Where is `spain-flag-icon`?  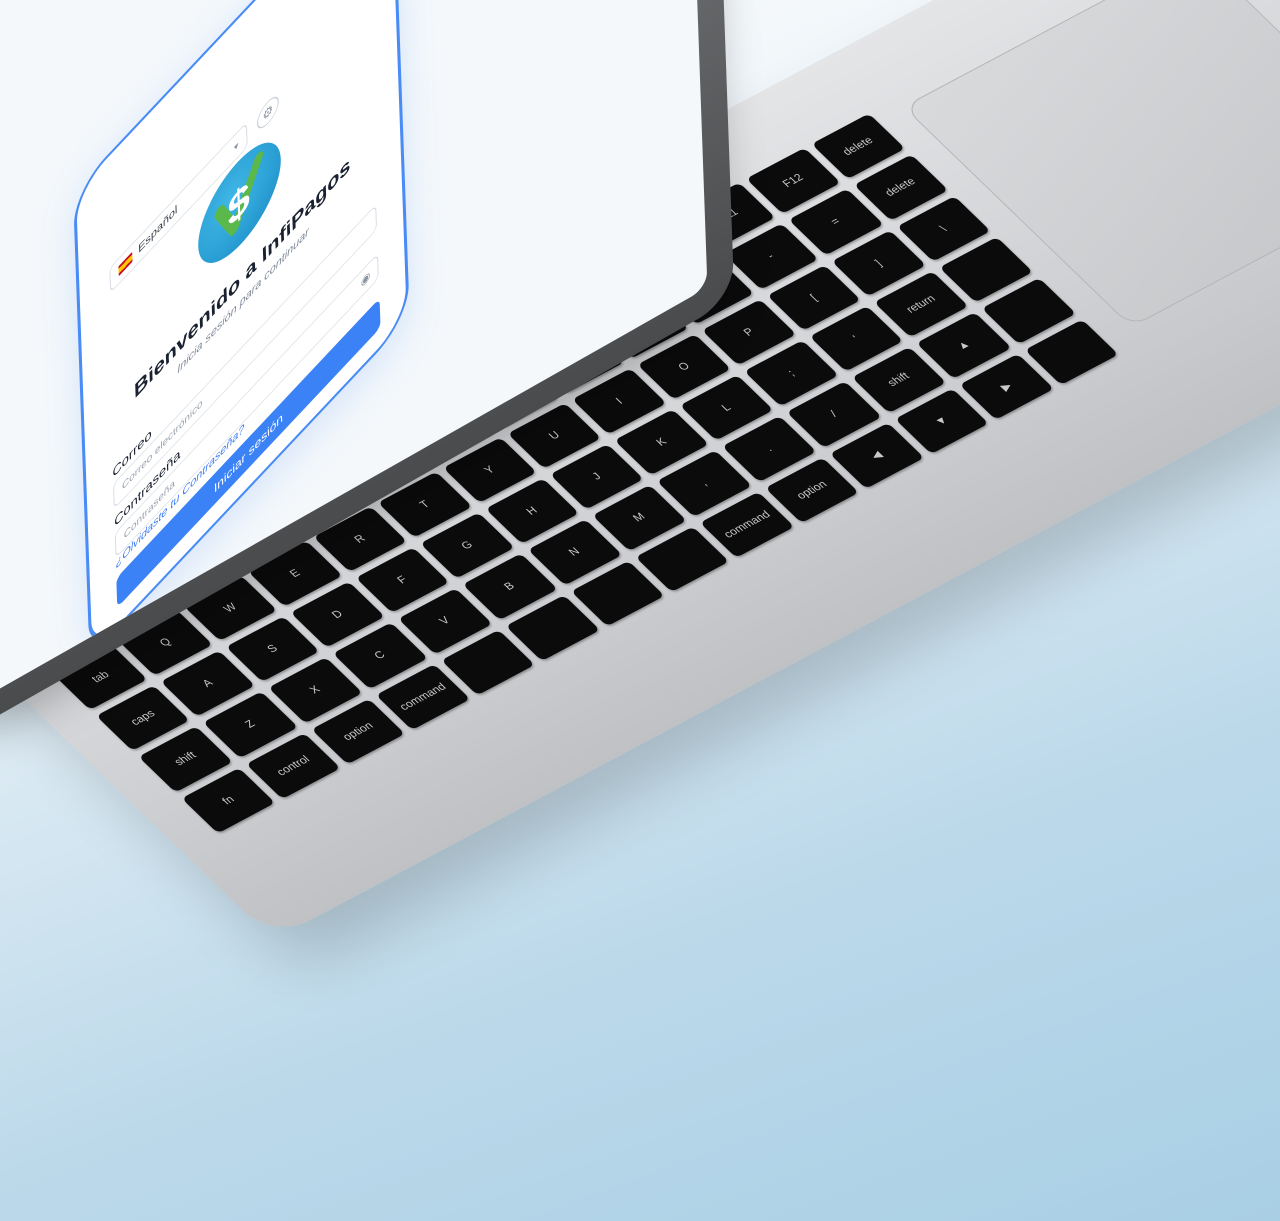
spain-flag-icon is located at coordinates (125, 264).